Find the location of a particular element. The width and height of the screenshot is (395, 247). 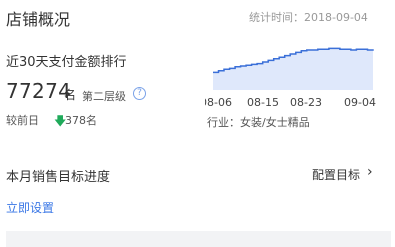

x-tick-label: 08-15 is located at coordinates (263, 102).